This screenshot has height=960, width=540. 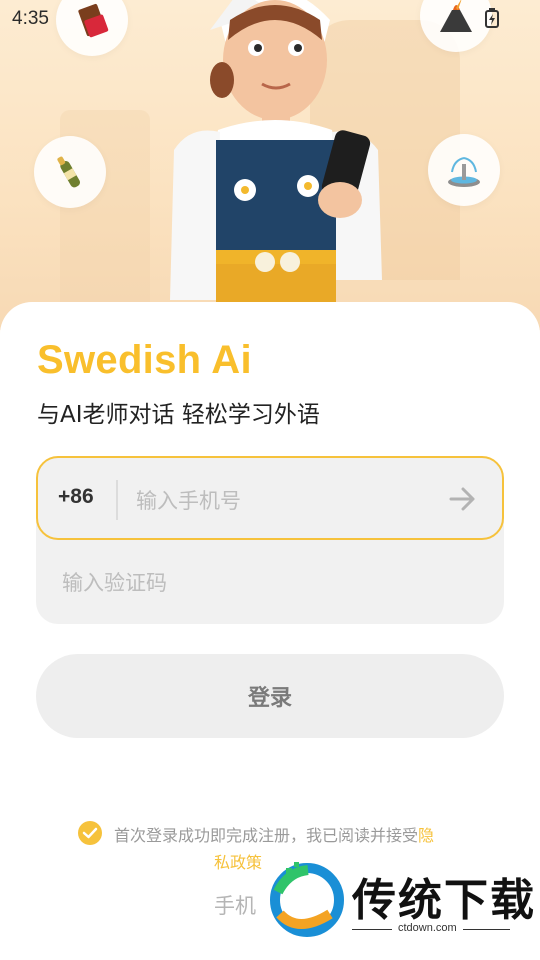 I want to click on privacy-policy-link: 隐, so click(x=426, y=835).